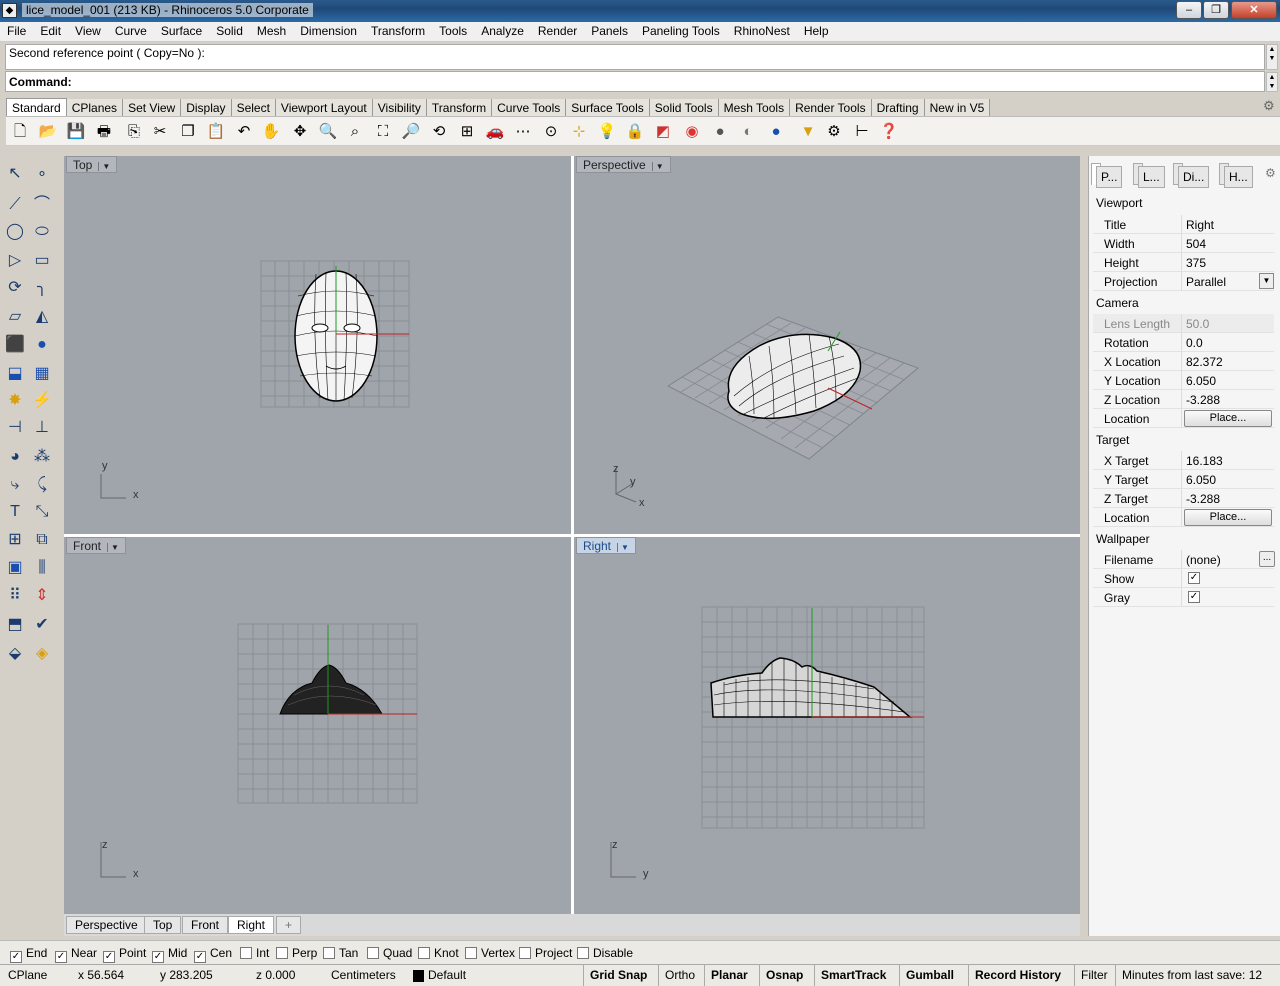  Describe the element at coordinates (663, 132) in the screenshot. I see `layer-icon: ◩` at that location.